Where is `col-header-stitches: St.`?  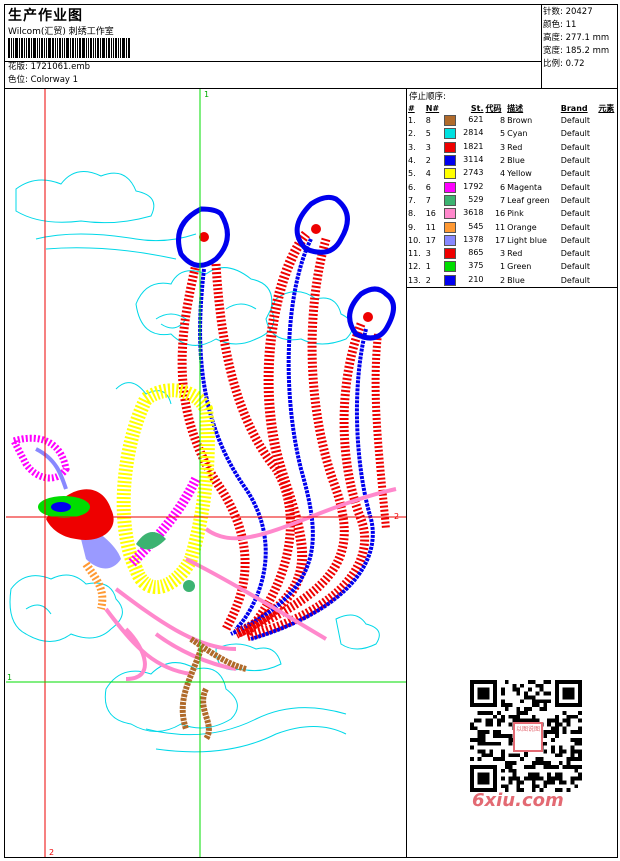
col-header-stitches: St. is located at coordinates (477, 108).